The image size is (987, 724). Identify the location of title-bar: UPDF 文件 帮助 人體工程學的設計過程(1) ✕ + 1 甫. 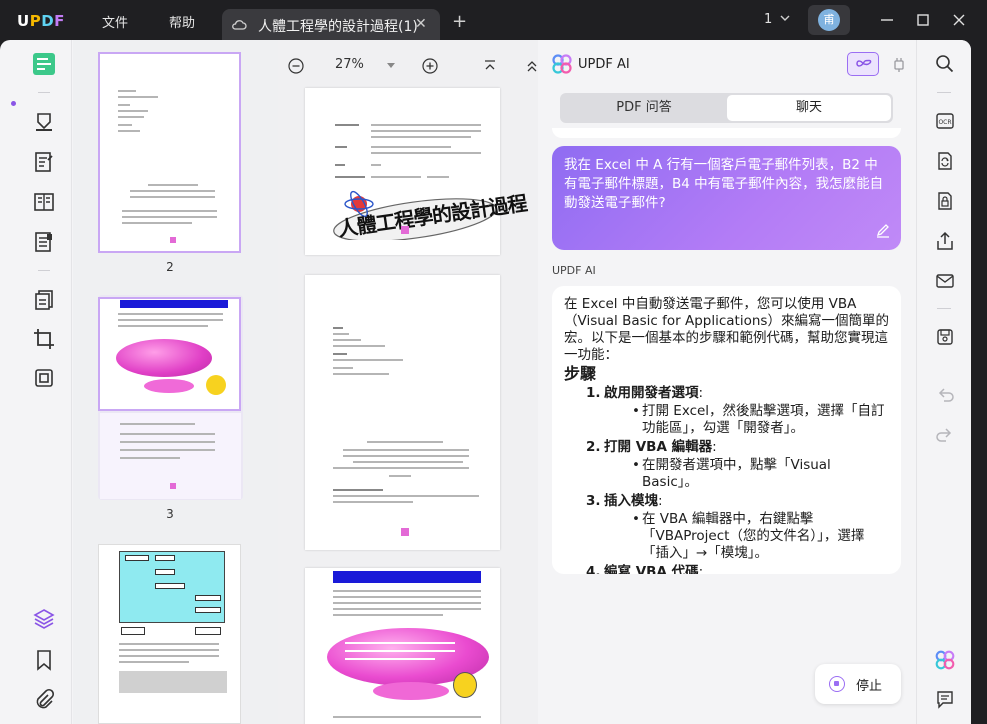
(493, 22).